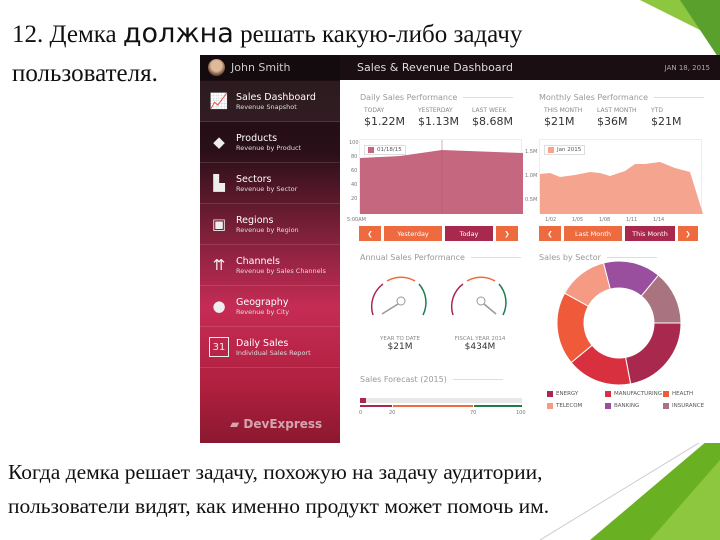 Image resolution: width=720 pixels, height=540 pixels. I want to click on globe-icon: ●, so click(219, 306).